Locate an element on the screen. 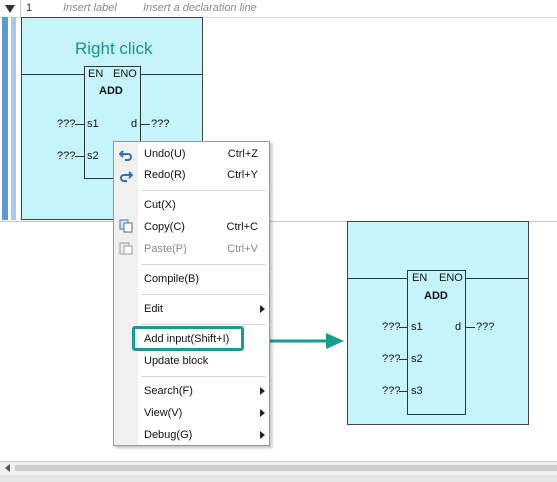 The height and width of the screenshot is (482, 557). menu-item-label: Compile(B) is located at coordinates (172, 279).